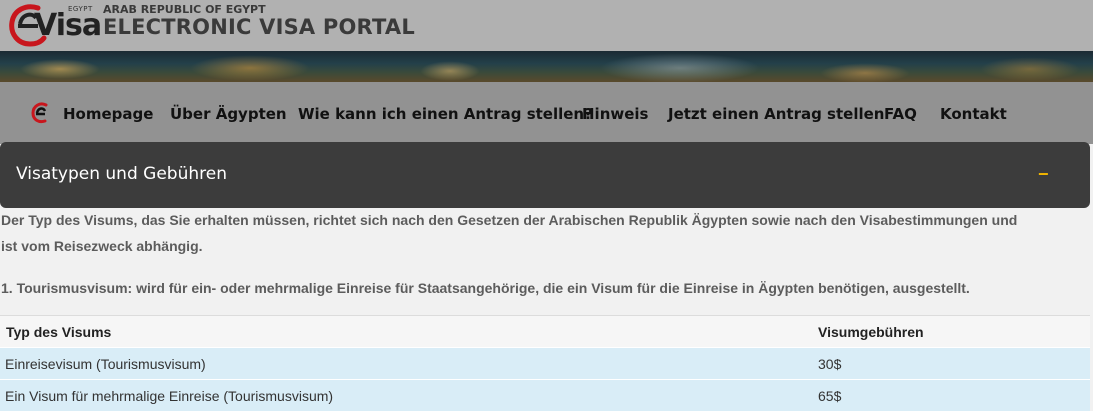 The width and height of the screenshot is (1093, 411). I want to click on nav-homepage: Homepage, so click(108, 114).